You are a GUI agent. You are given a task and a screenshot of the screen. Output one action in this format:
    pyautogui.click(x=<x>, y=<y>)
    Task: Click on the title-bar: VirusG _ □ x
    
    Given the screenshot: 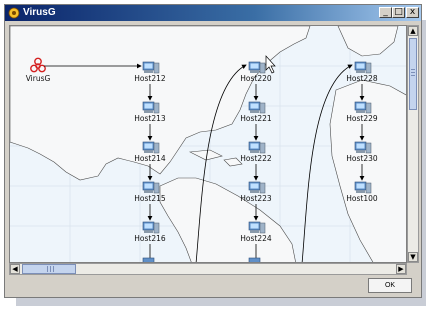 What is the action you would take?
    pyautogui.click(x=213, y=13)
    